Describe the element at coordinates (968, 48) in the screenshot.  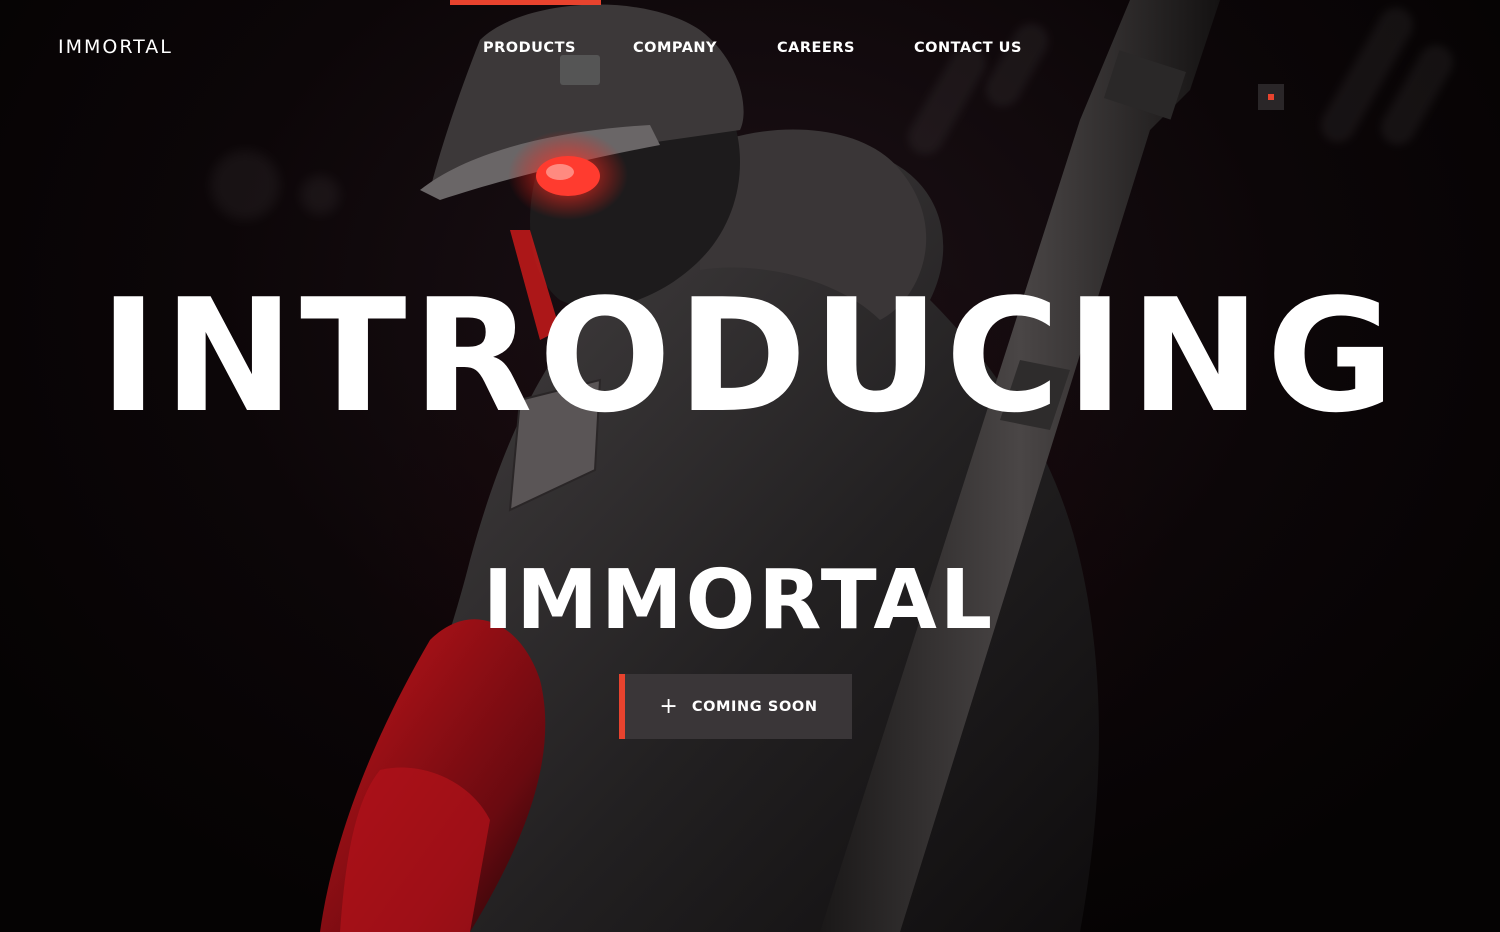
I see `nav-item-contact-us: CONTACT US` at that location.